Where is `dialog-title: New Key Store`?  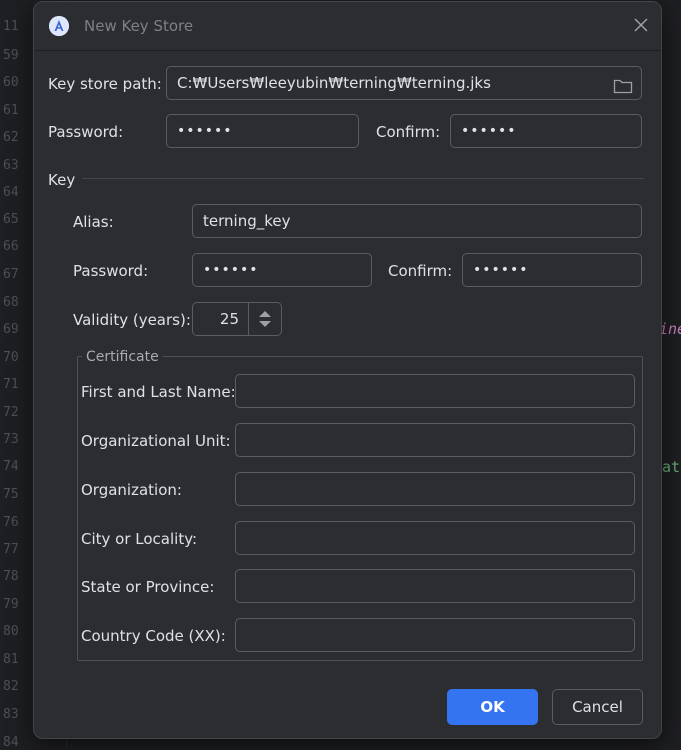 dialog-title: New Key Store is located at coordinates (139, 26).